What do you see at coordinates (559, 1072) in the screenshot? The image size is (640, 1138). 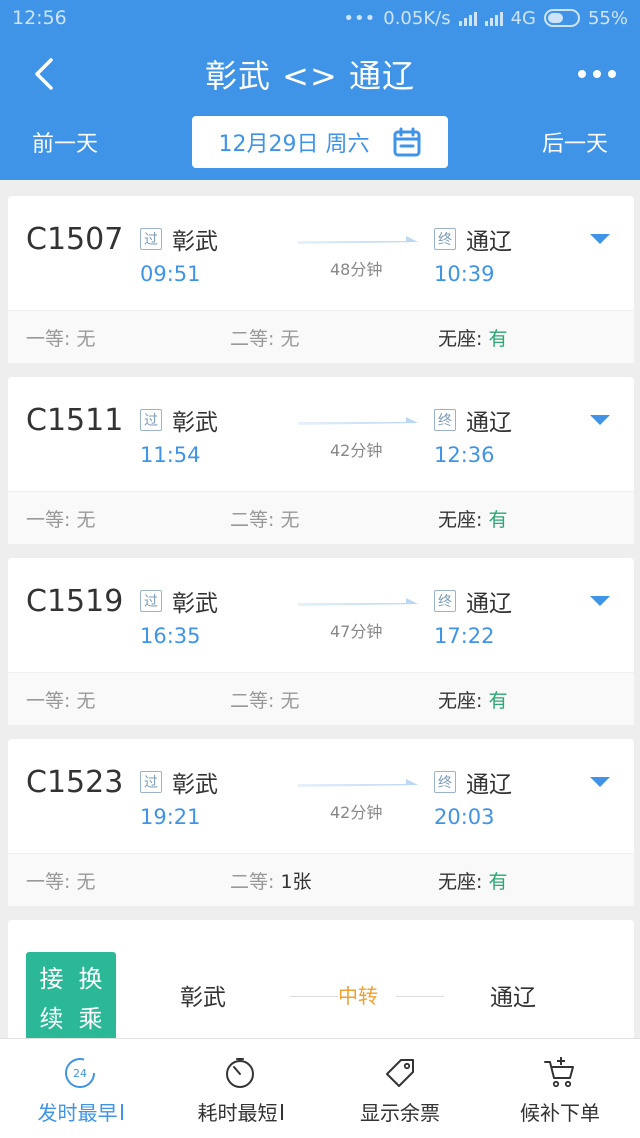 I see `cart-plus-icon` at bounding box center [559, 1072].